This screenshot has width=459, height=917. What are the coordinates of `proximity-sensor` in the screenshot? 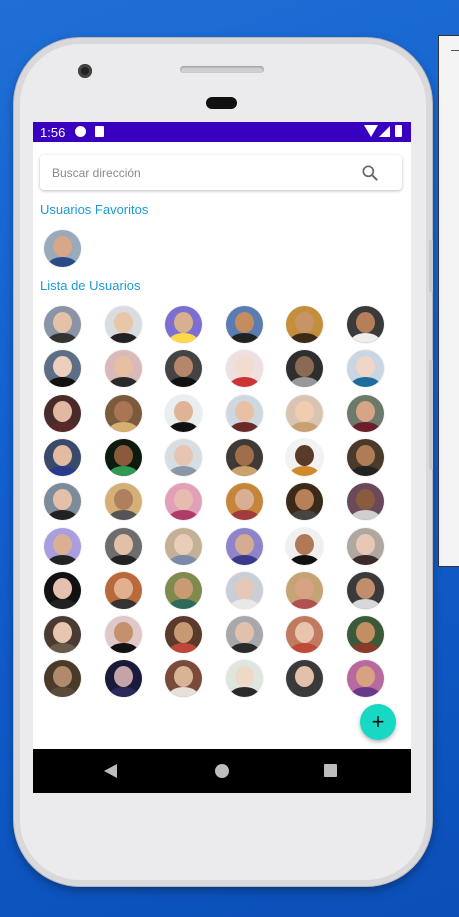 It's located at (221, 103).